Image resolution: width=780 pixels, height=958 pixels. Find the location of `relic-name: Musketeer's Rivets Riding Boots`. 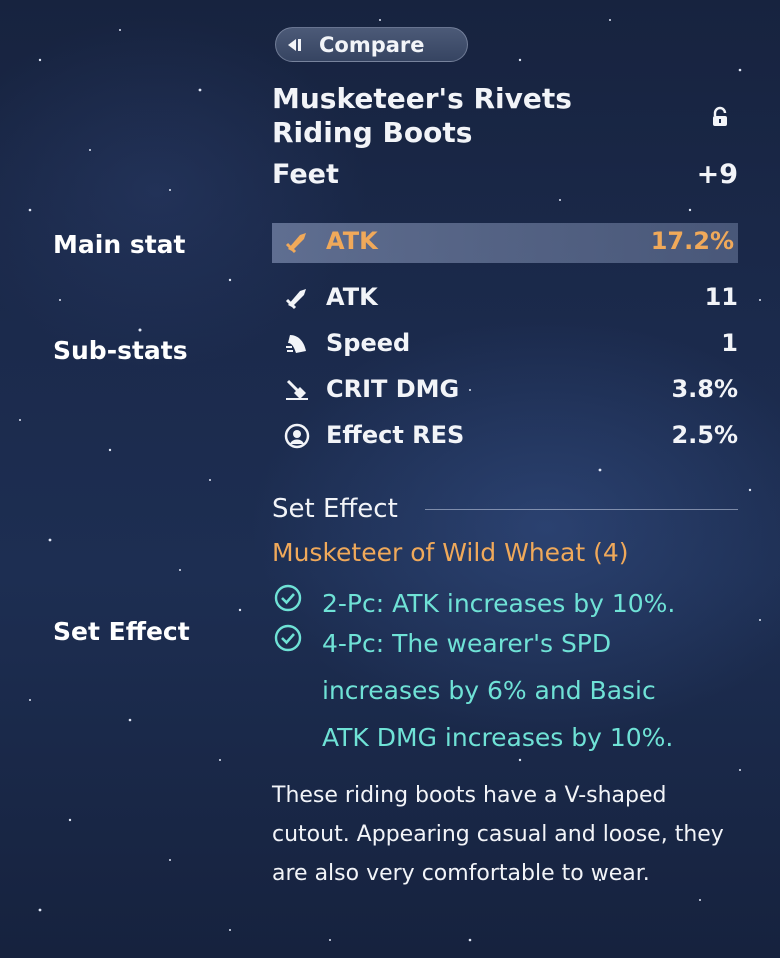

relic-name: Musketeer's Rivets Riding Boots is located at coordinates (452, 116).